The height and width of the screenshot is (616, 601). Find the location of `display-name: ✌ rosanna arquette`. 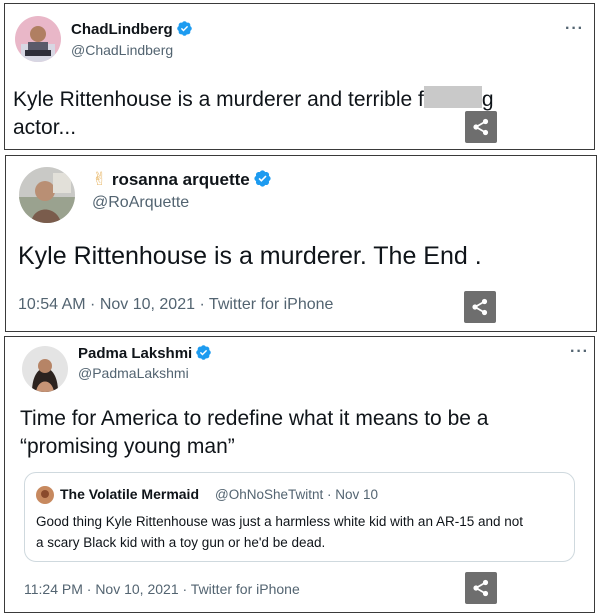

display-name: ✌ rosanna arquette is located at coordinates (182, 181).